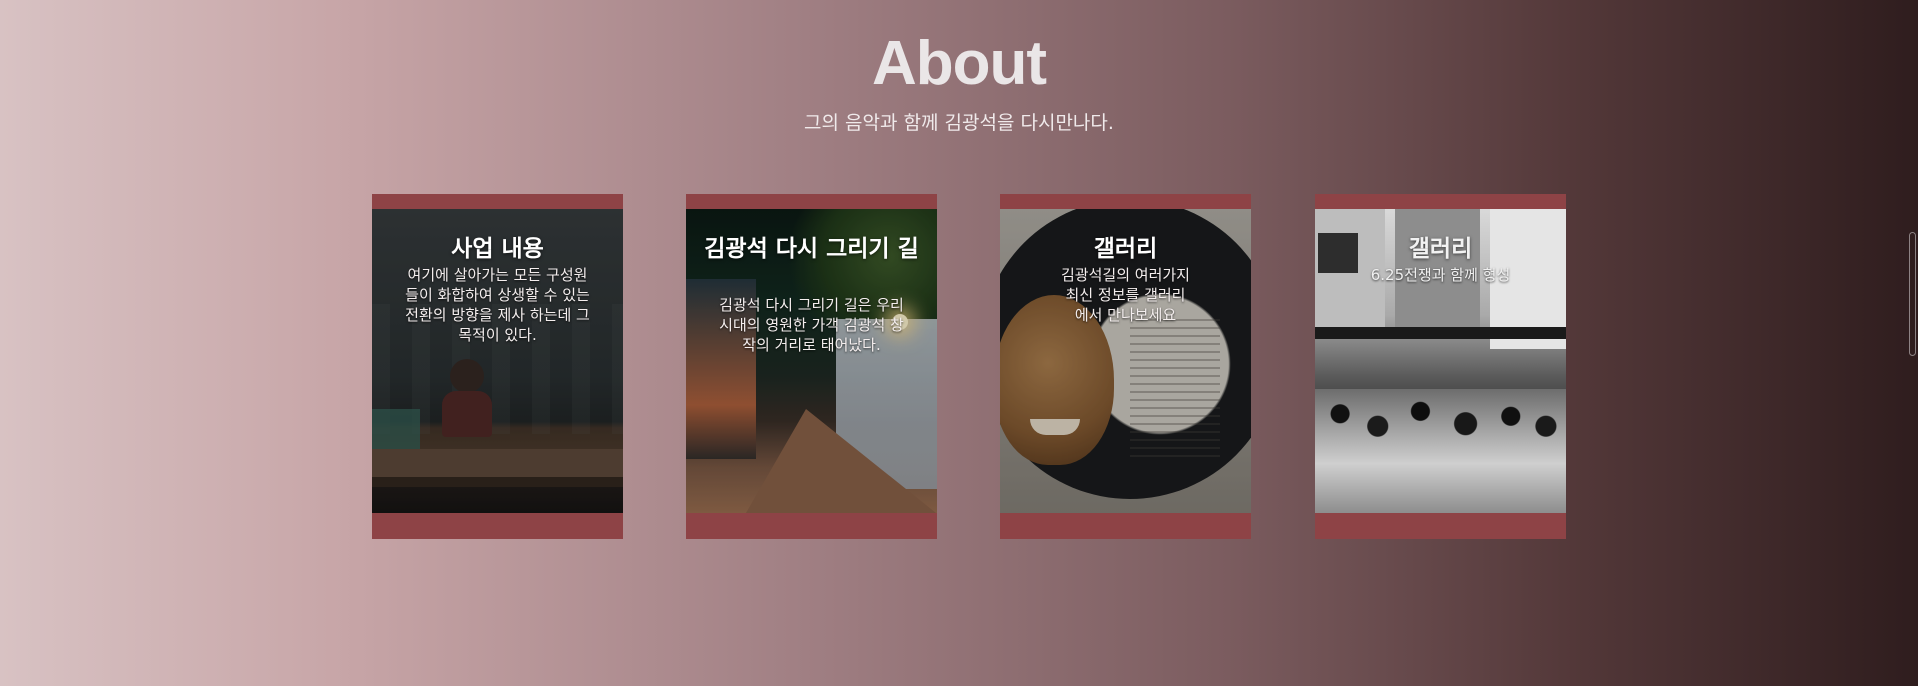  Describe the element at coordinates (1912, 294) in the screenshot. I see `scroll-indicator-icon` at that location.